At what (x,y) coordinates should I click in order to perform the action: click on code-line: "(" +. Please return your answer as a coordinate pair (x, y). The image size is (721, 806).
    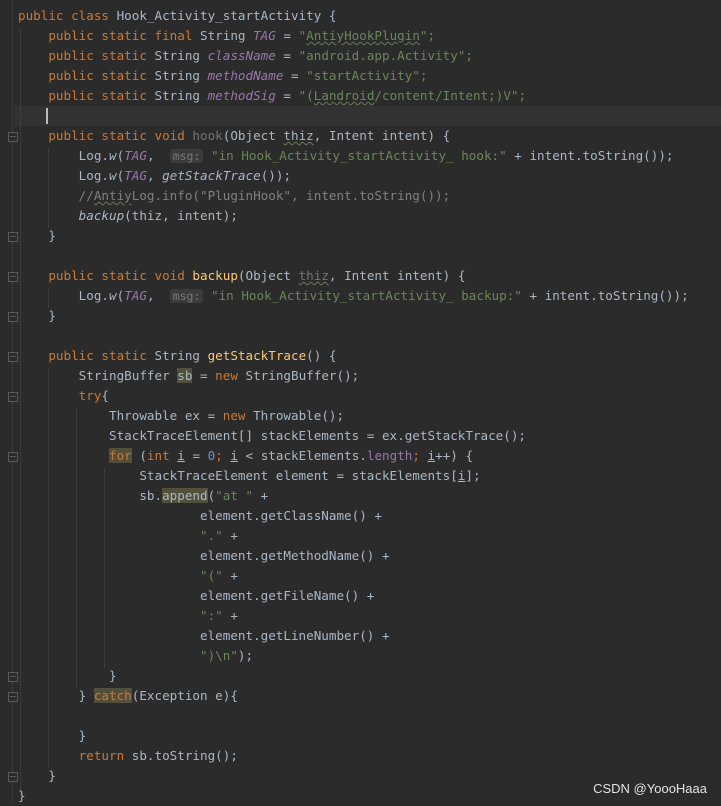
    Looking at the image, I should click on (128, 576).